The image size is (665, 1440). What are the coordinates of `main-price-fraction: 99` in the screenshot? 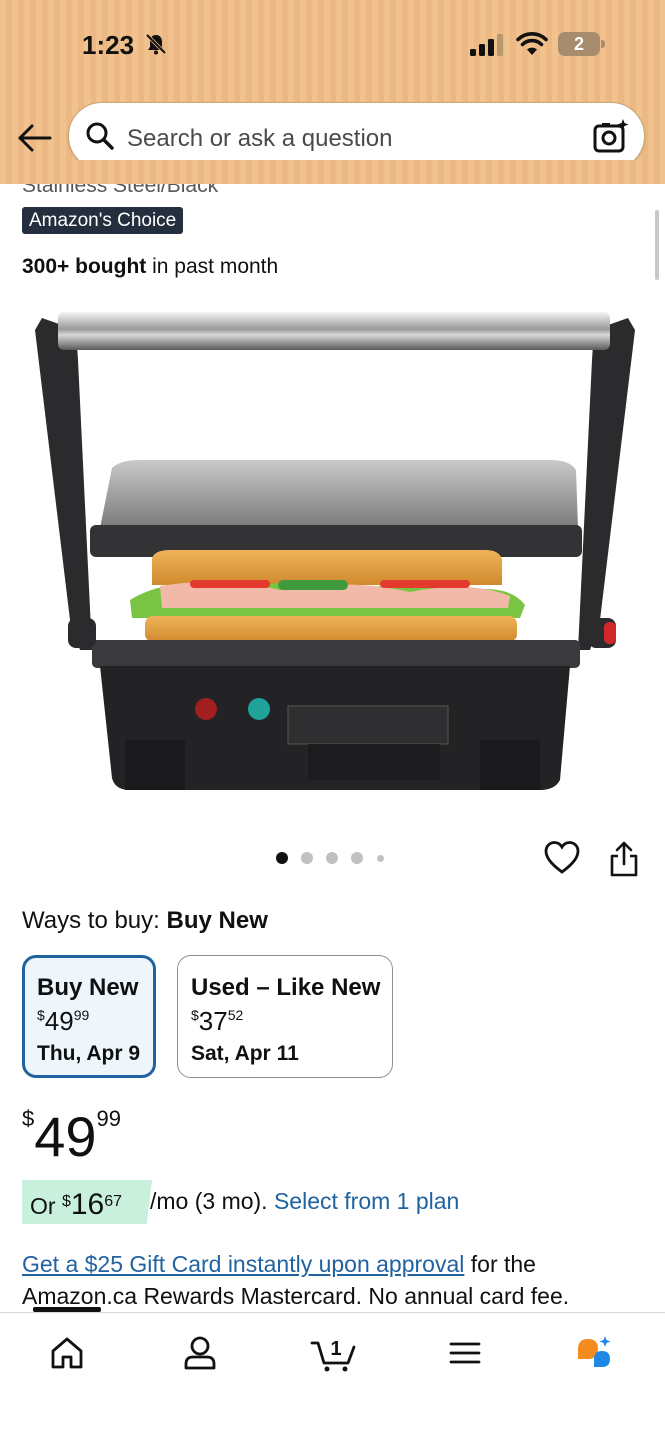 It's located at (109, 1118).